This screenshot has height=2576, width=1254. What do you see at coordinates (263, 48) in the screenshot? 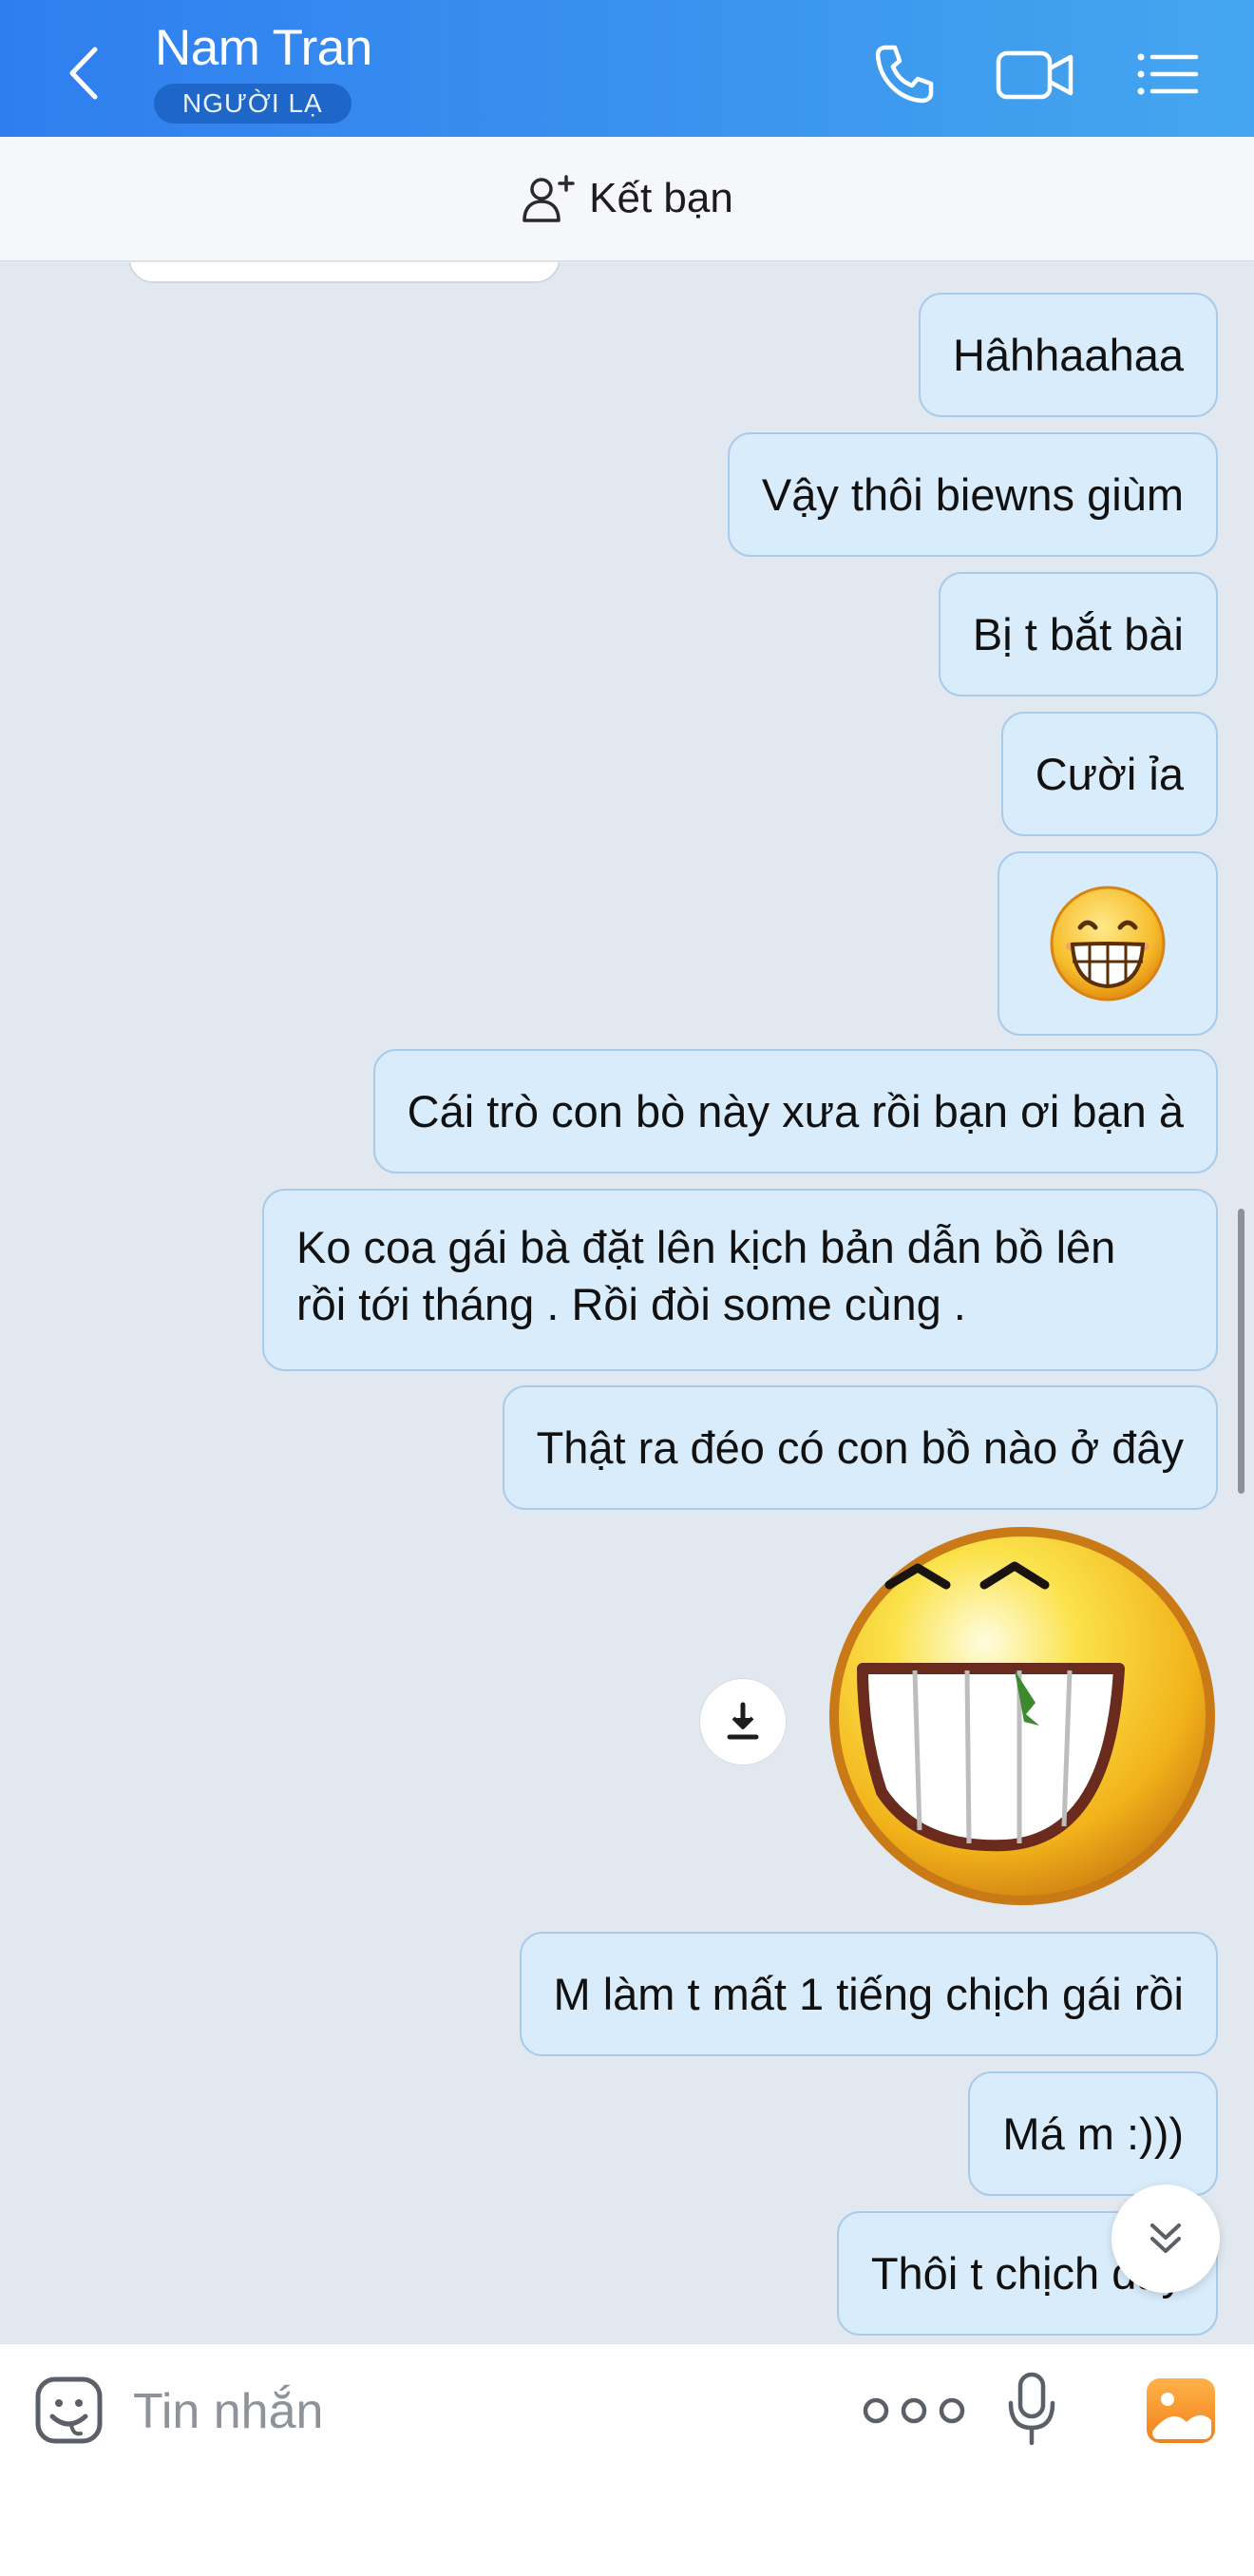
I see `contact-name: Nam Tran` at bounding box center [263, 48].